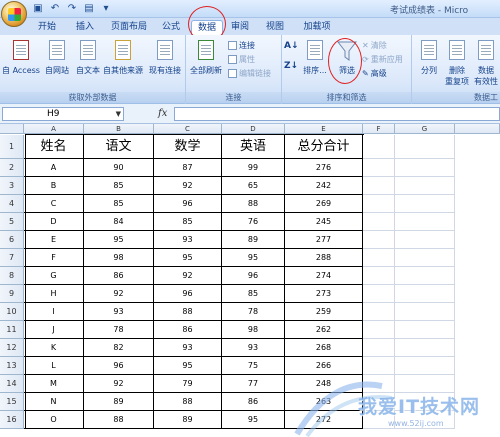  Describe the element at coordinates (88, 57) in the screenshot. I see `from-text-button: 自文本` at that location.